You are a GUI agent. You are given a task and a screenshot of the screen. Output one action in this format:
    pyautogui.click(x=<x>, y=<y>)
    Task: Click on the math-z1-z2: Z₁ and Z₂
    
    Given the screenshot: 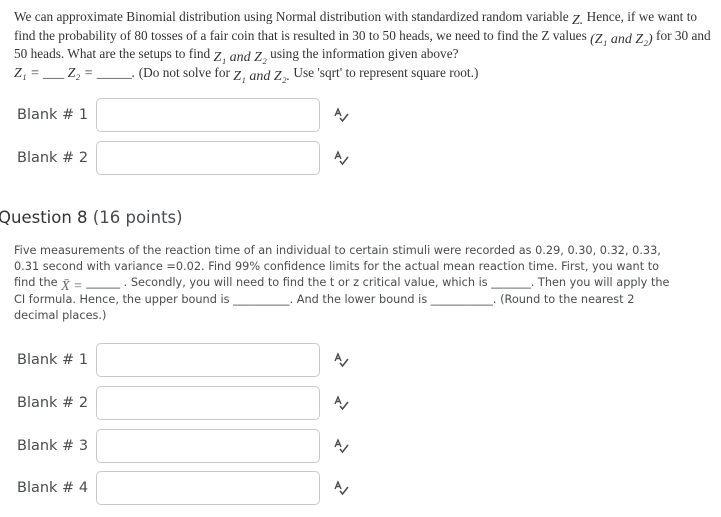 What is the action you would take?
    pyautogui.click(x=240, y=57)
    